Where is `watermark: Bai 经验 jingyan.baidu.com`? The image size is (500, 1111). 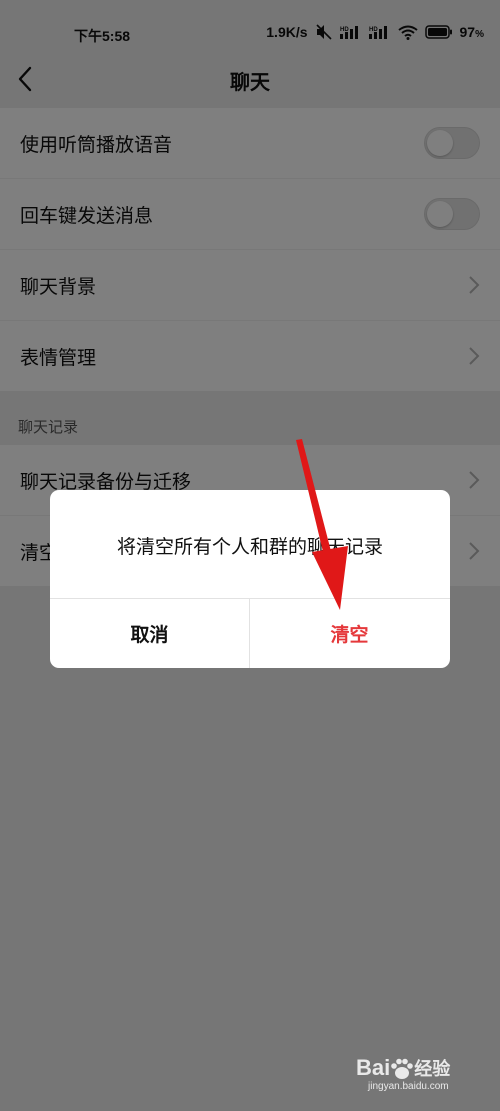
watermark: Bai 经验 jingyan.baidu.com is located at coordinates (416, 1075).